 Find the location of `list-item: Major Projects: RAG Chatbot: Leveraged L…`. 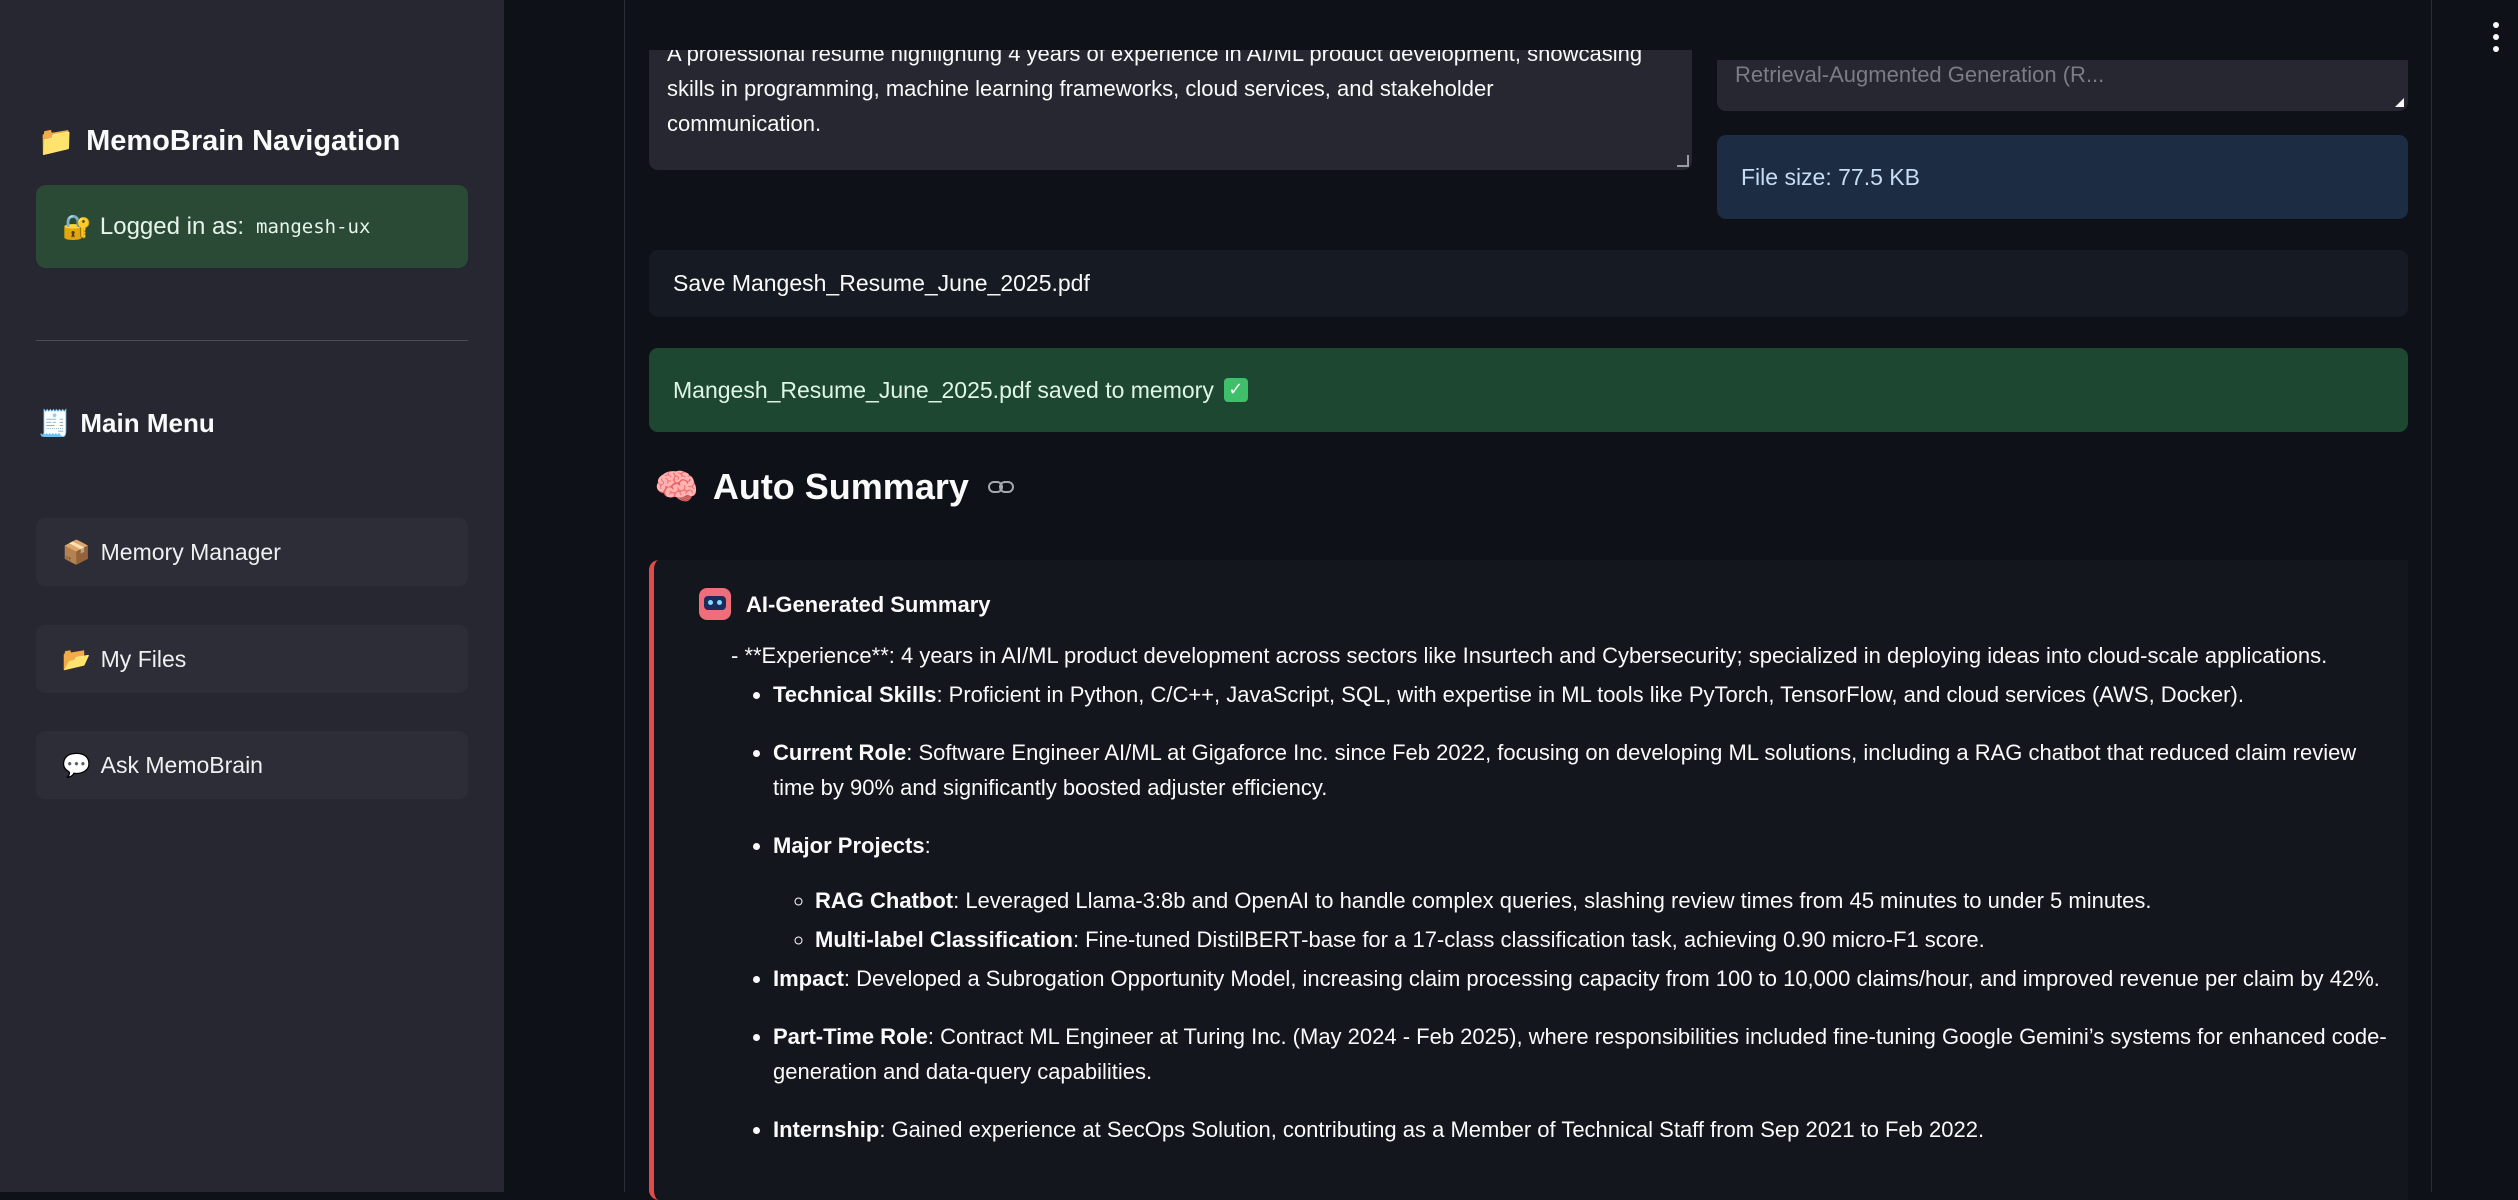

list-item: Major Projects: RAG Chatbot: Leveraged L… is located at coordinates (1582, 892).